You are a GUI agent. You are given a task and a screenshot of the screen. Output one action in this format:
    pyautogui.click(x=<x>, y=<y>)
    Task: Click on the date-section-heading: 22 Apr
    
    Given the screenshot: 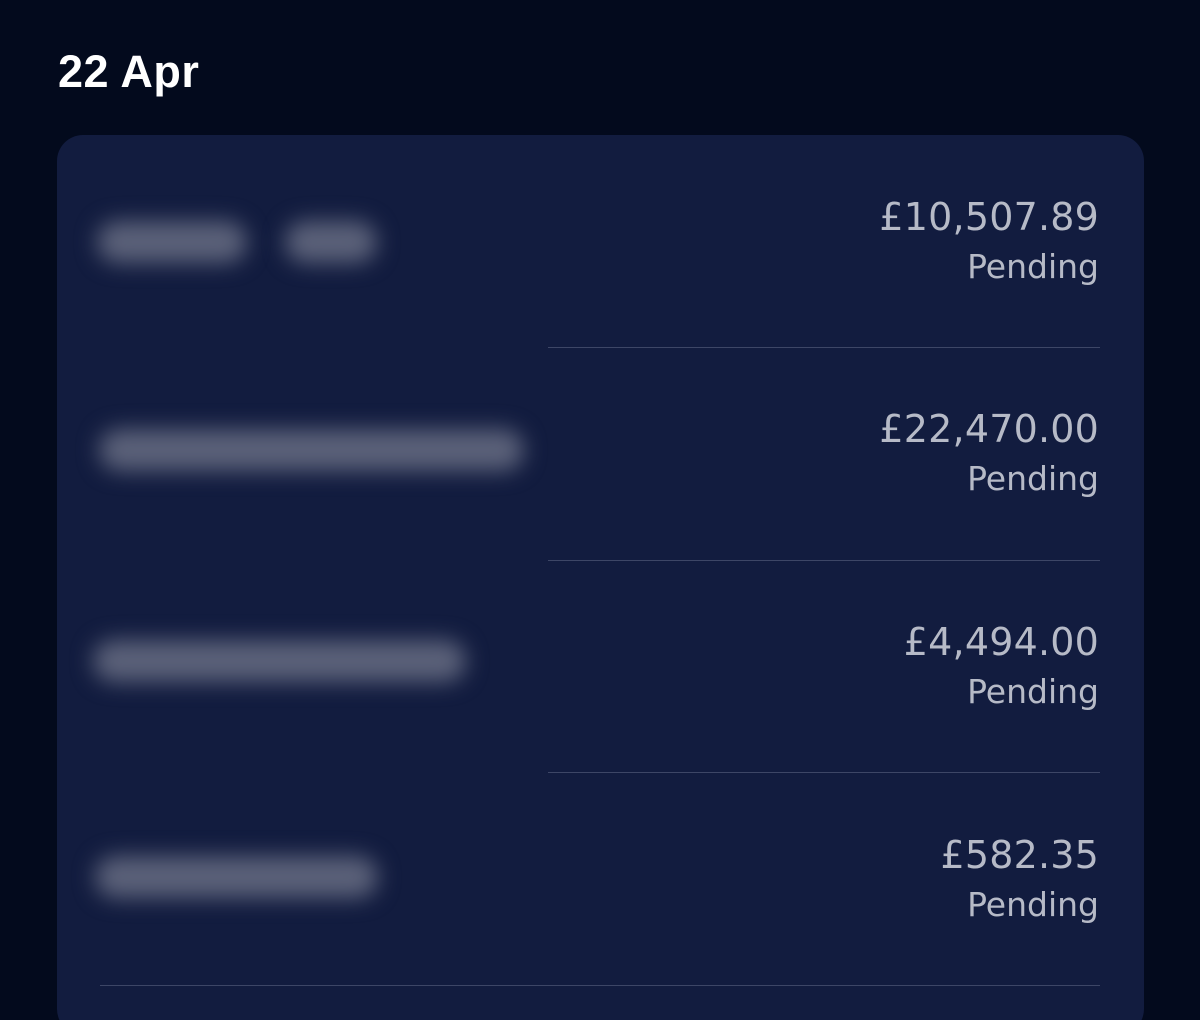 What is the action you would take?
    pyautogui.click(x=129, y=71)
    